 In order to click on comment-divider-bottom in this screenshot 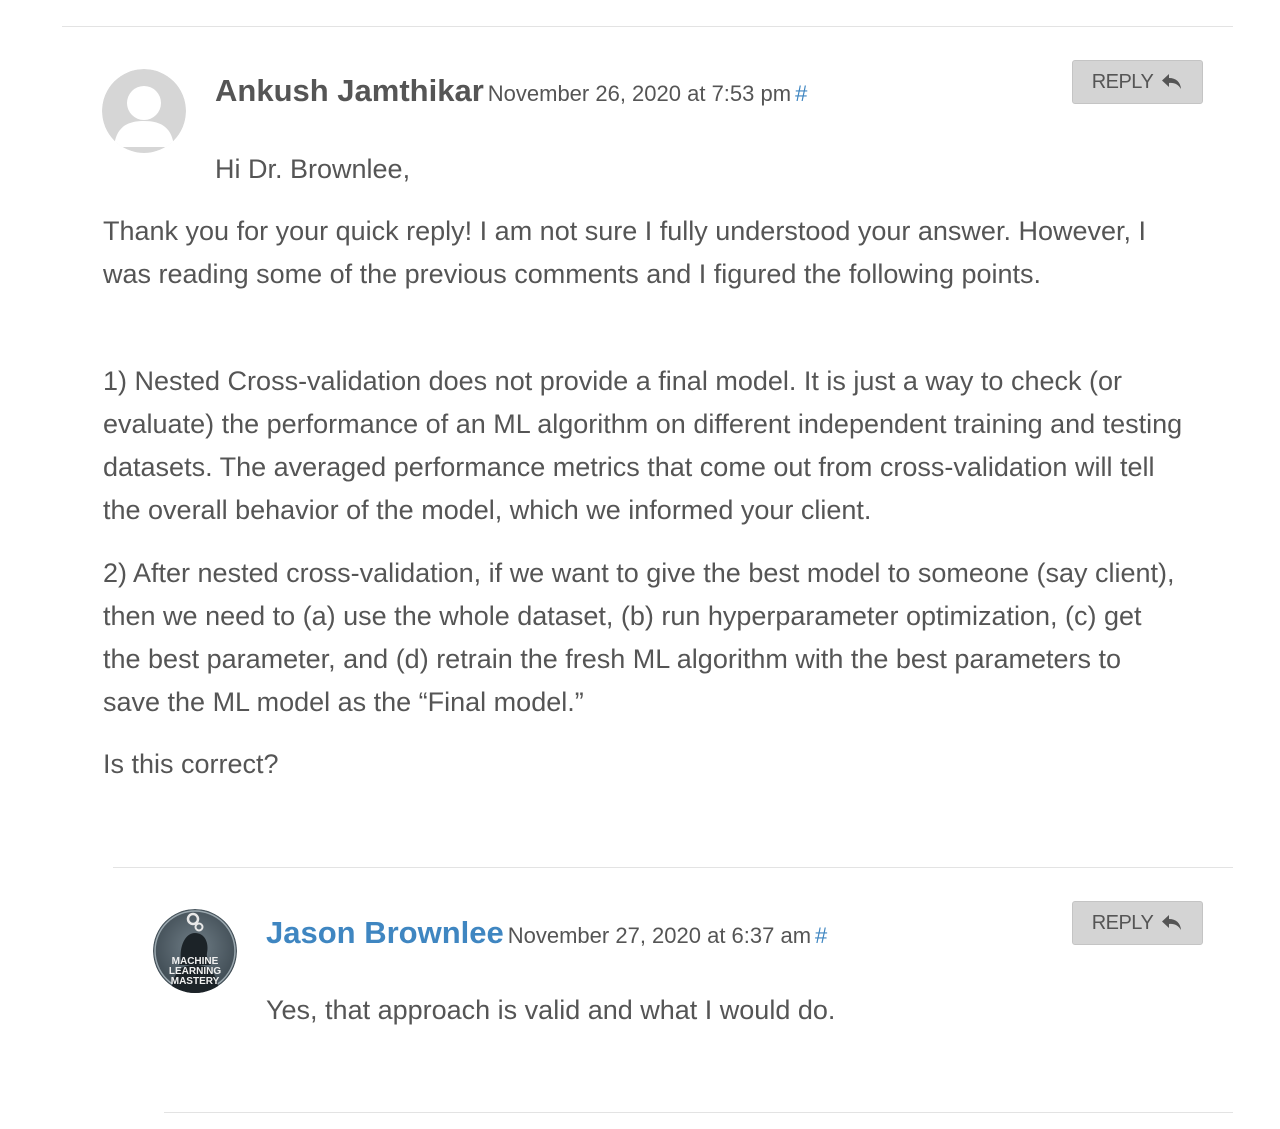, I will do `click(698, 1112)`.